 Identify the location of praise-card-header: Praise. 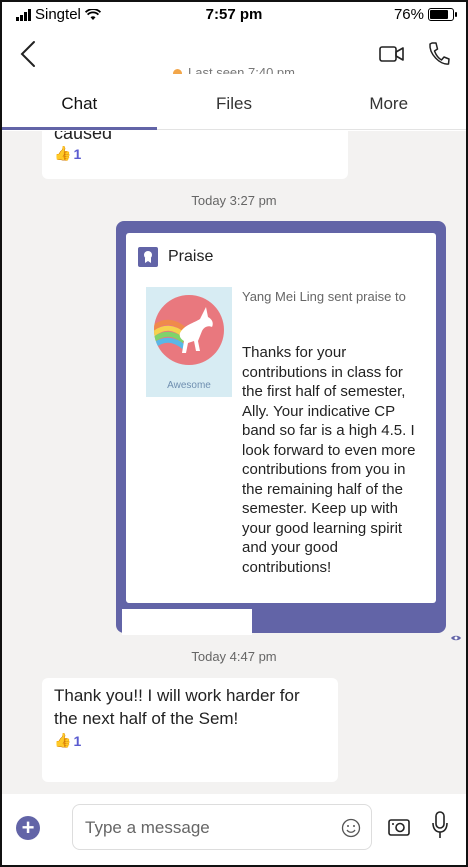
(175, 257).